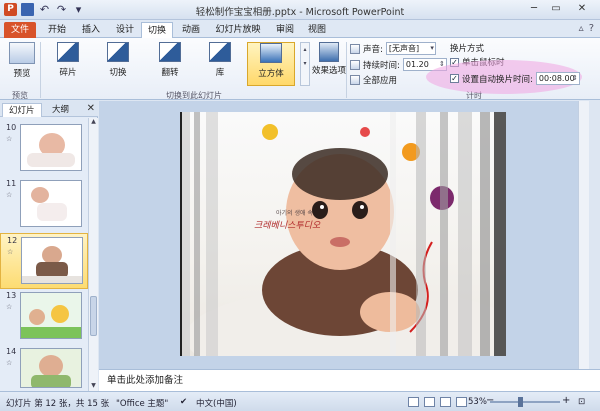 Image resolution: width=600 pixels, height=411 pixels. What do you see at coordinates (525, 402) in the screenshot?
I see `zoom-slider` at bounding box center [525, 402].